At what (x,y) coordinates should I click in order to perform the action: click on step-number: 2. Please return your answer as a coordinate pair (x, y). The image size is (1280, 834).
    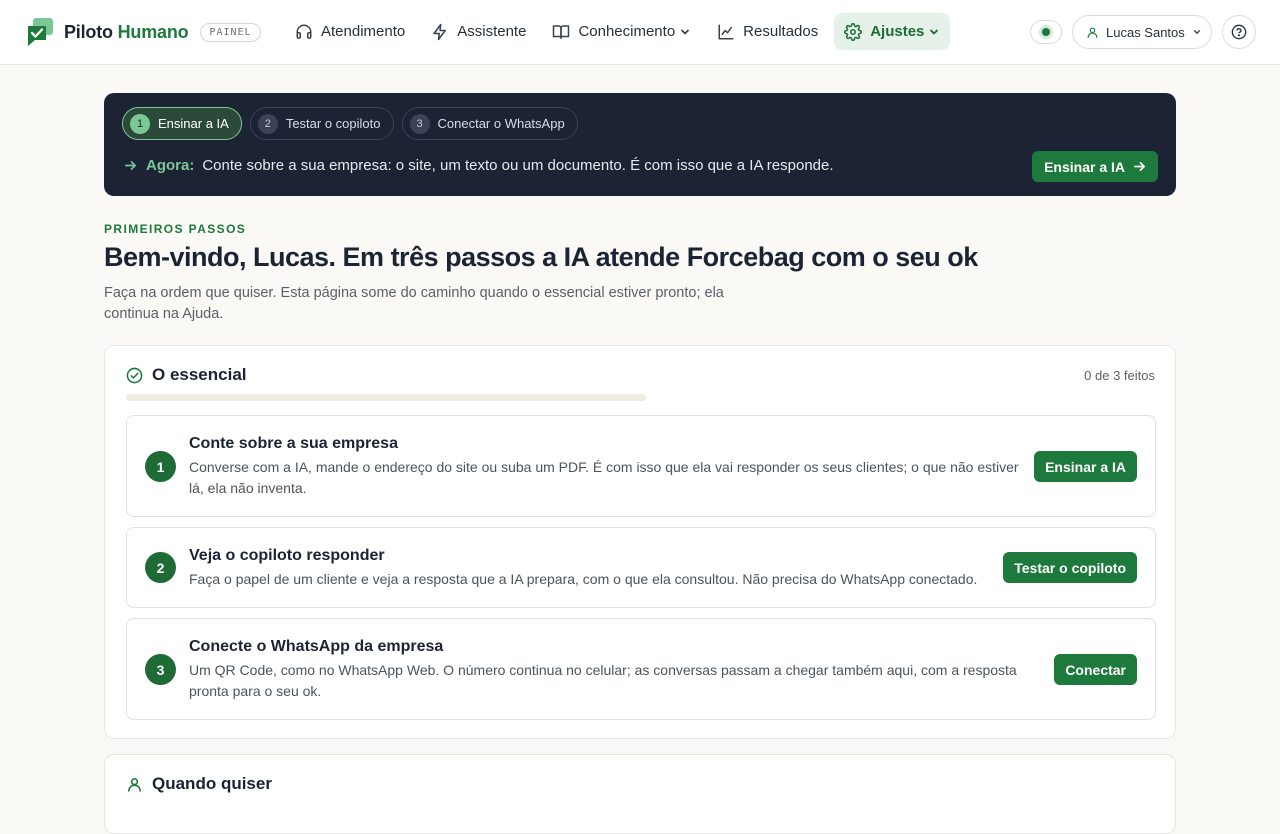
    Looking at the image, I should click on (267, 123).